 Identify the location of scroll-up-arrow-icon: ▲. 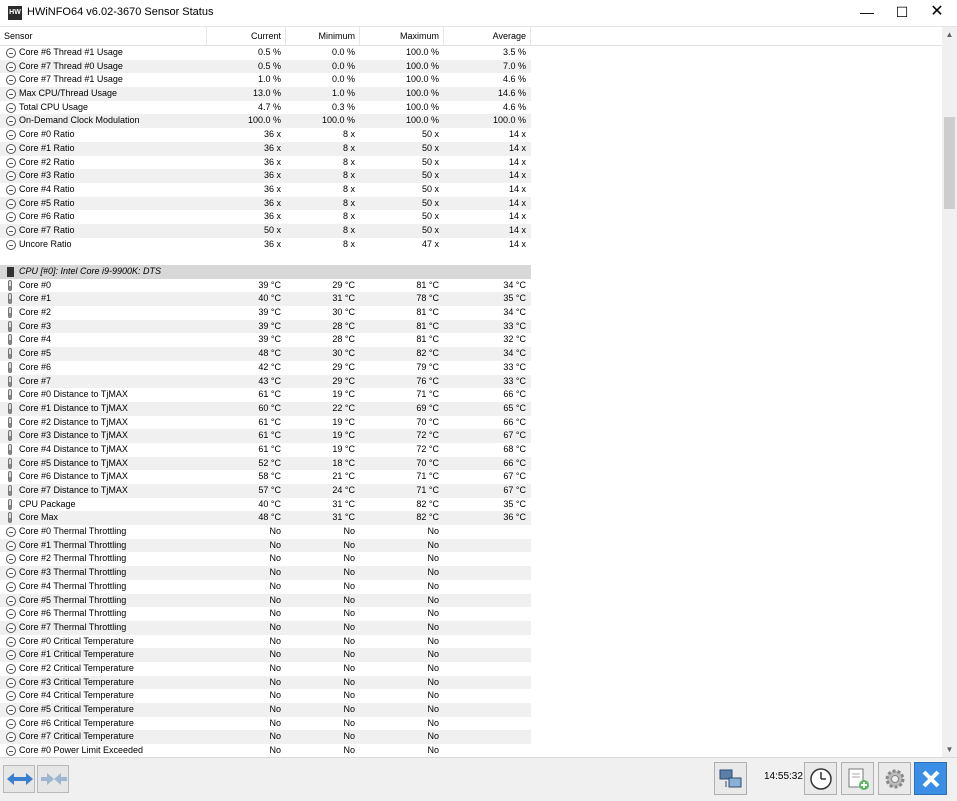
(949, 34).